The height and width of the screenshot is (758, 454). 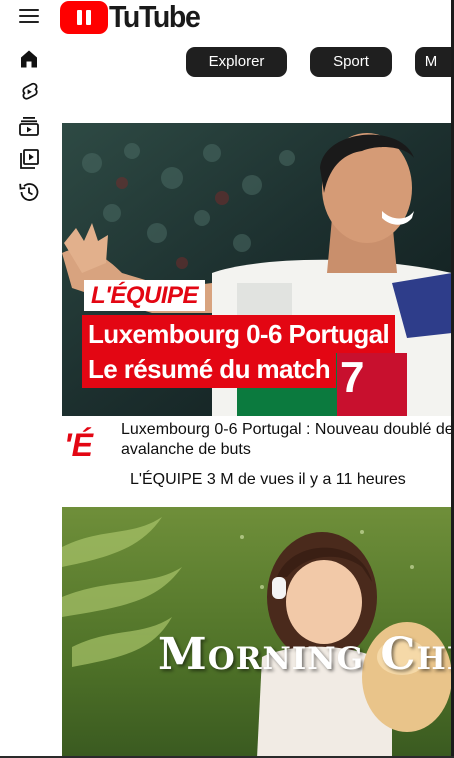 I want to click on jersey-number: 7, so click(x=352, y=377).